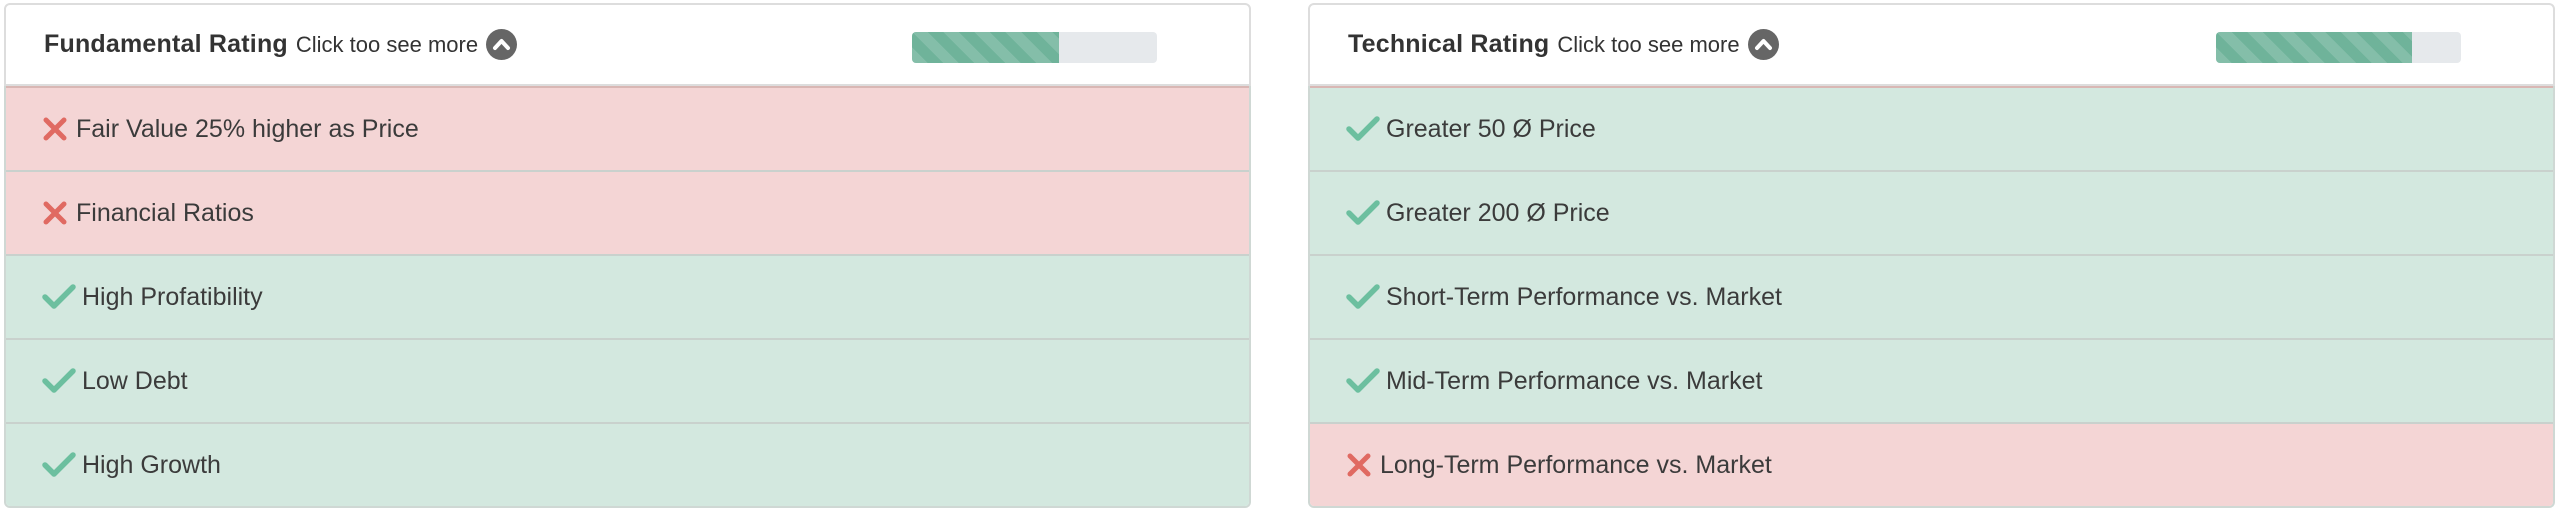 This screenshot has width=2560, height=516. What do you see at coordinates (627, 44) in the screenshot?
I see `fundamental-rating-header: Fundamental Rating Click too see more` at bounding box center [627, 44].